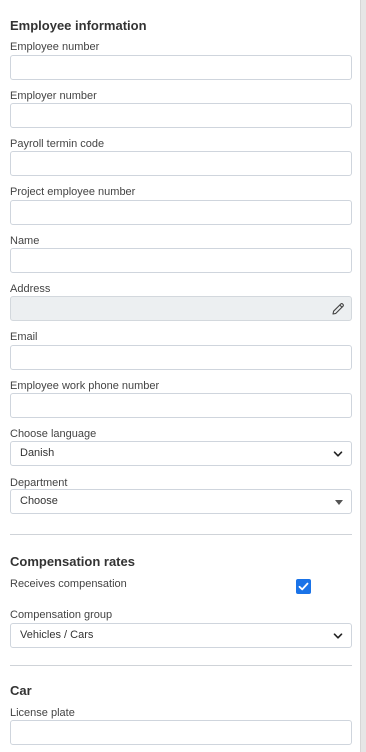 The width and height of the screenshot is (366, 752). What do you see at coordinates (181, 115) in the screenshot?
I see `employer-number-input` at bounding box center [181, 115].